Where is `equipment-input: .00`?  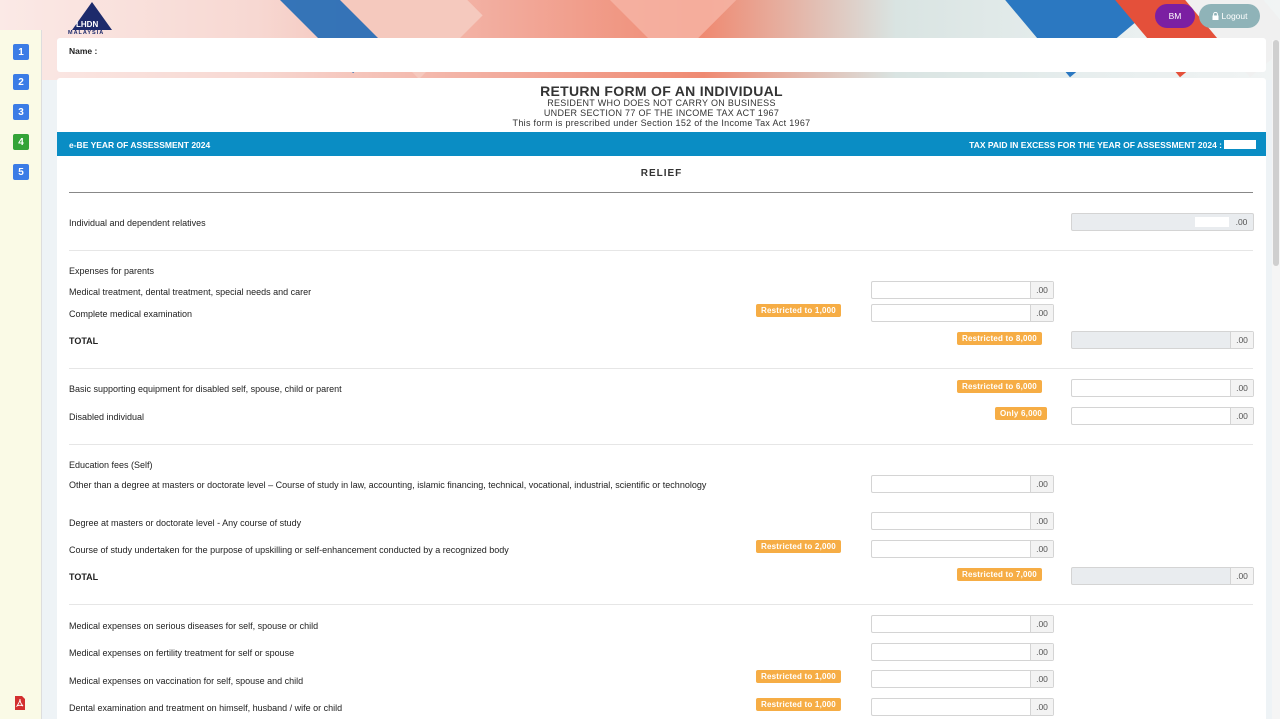 equipment-input: .00 is located at coordinates (1162, 388).